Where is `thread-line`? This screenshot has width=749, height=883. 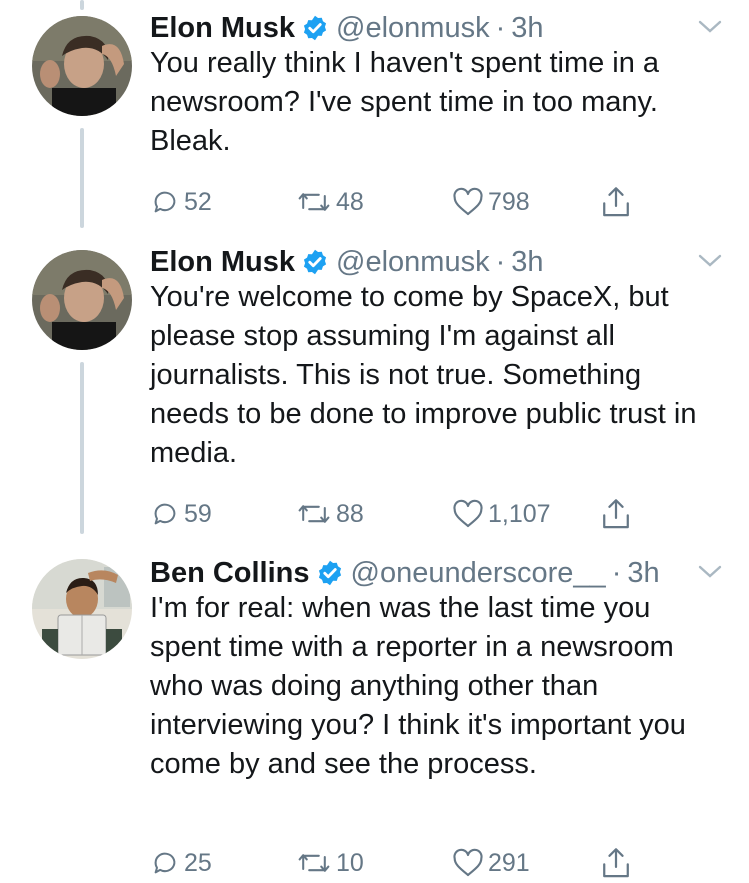 thread-line is located at coordinates (82, 5).